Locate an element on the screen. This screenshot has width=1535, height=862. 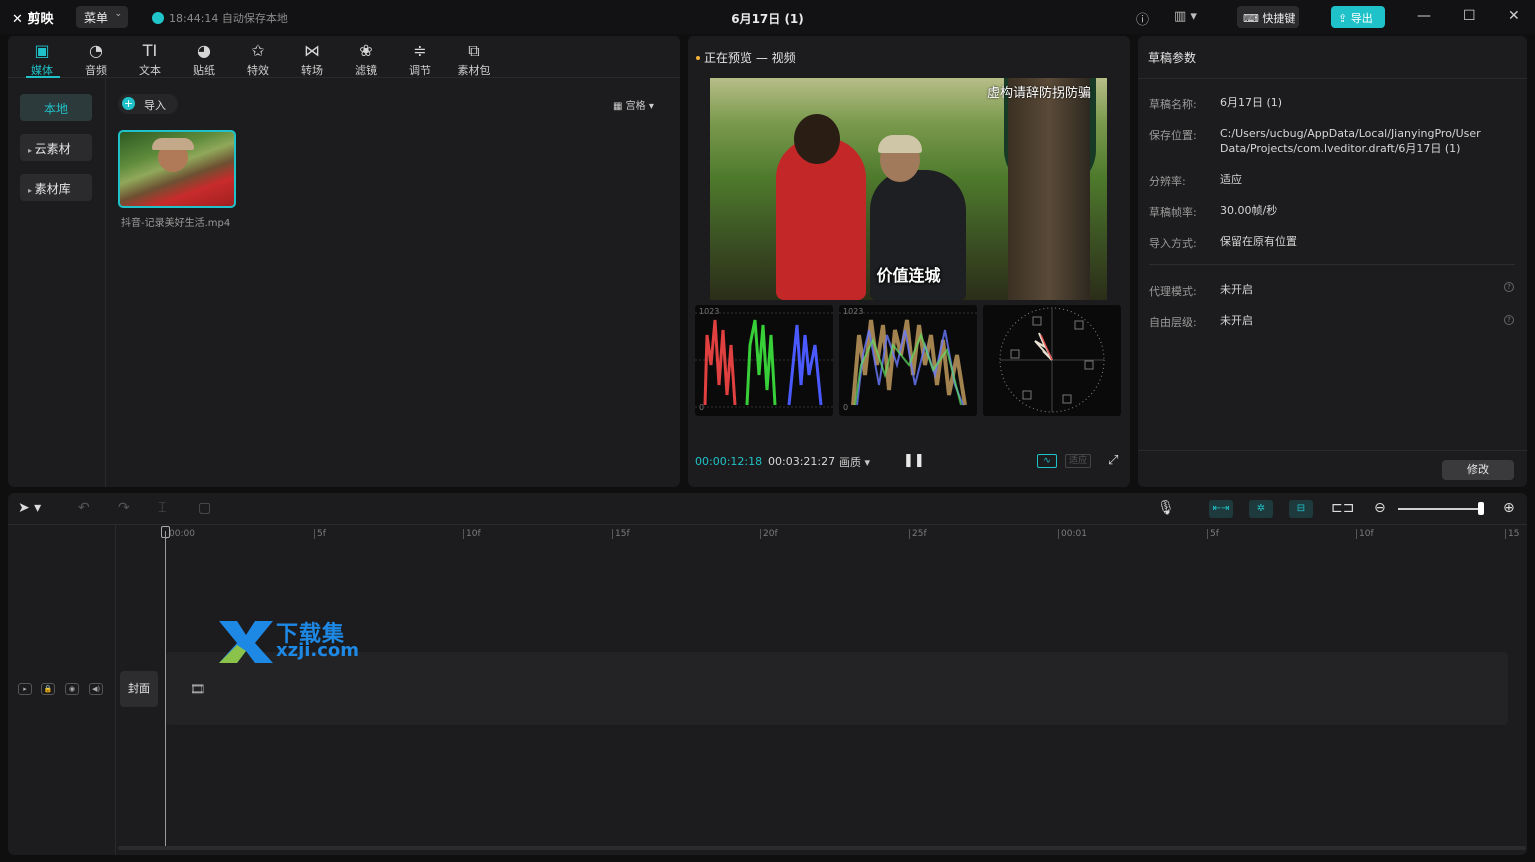
preview-title-text: 正在预览 — 视频 is located at coordinates (750, 58).